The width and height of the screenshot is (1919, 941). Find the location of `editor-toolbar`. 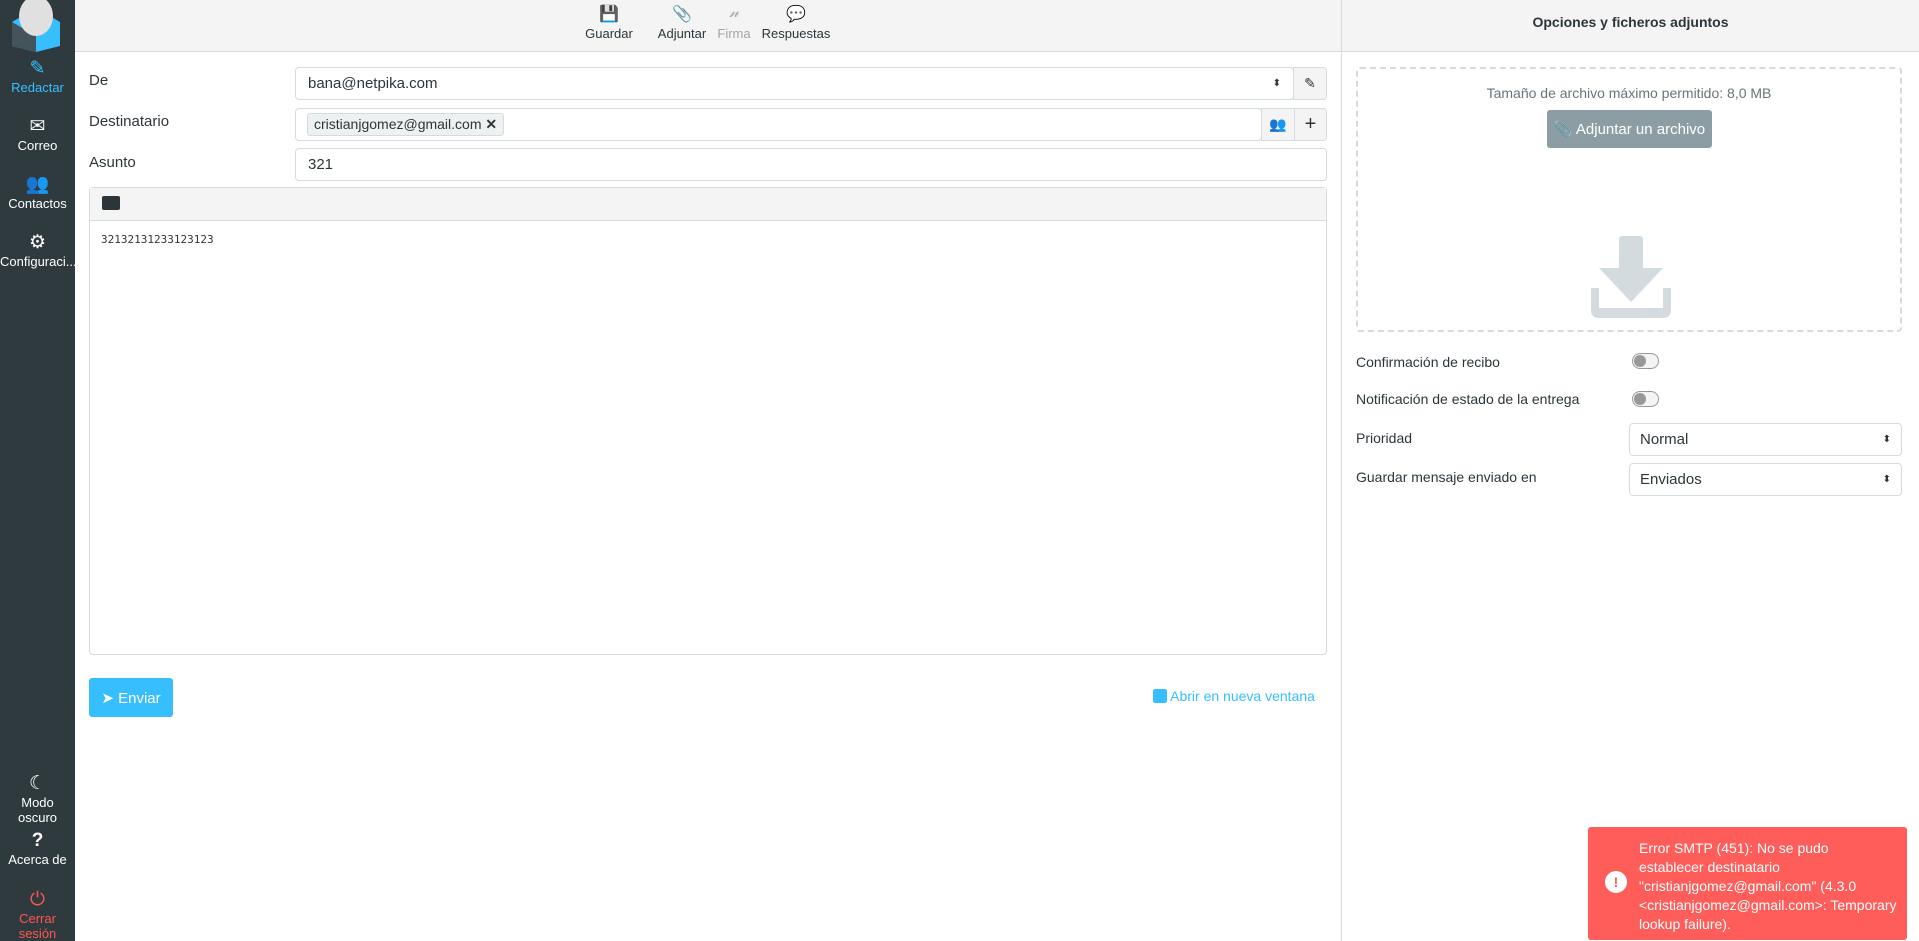

editor-toolbar is located at coordinates (708, 204).